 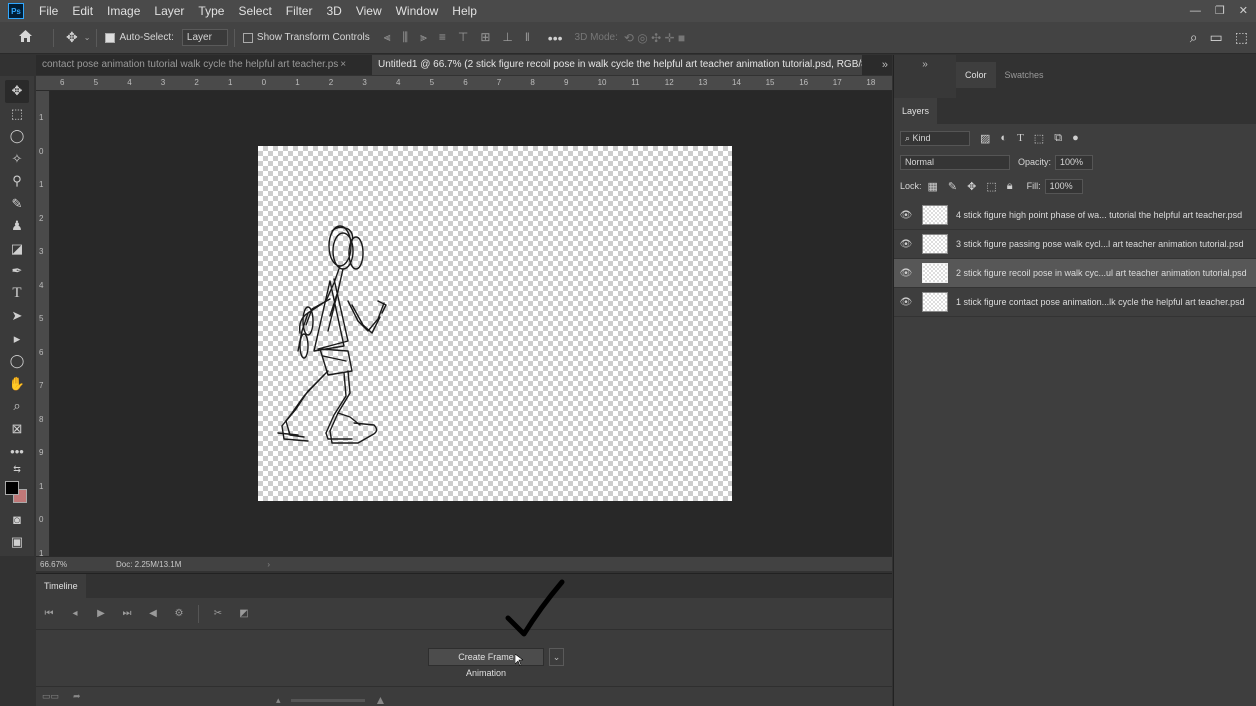 I want to click on chevron-down-icon: ⌄, so click(x=87, y=37).